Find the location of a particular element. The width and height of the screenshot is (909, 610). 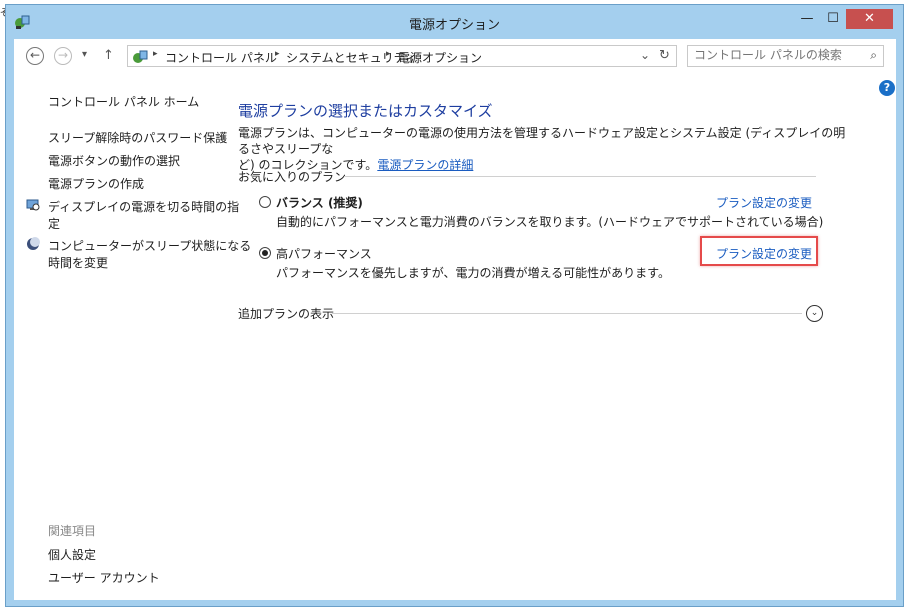

search-box: ⌕ is located at coordinates (785, 56).